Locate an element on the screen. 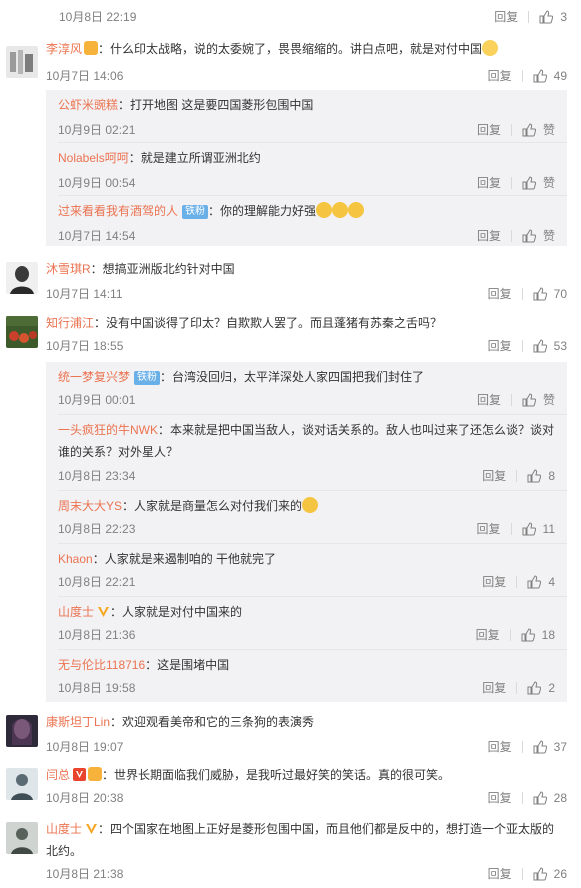 The height and width of the screenshot is (888, 581). commenter-name: 山度士 is located at coordinates (64, 829).